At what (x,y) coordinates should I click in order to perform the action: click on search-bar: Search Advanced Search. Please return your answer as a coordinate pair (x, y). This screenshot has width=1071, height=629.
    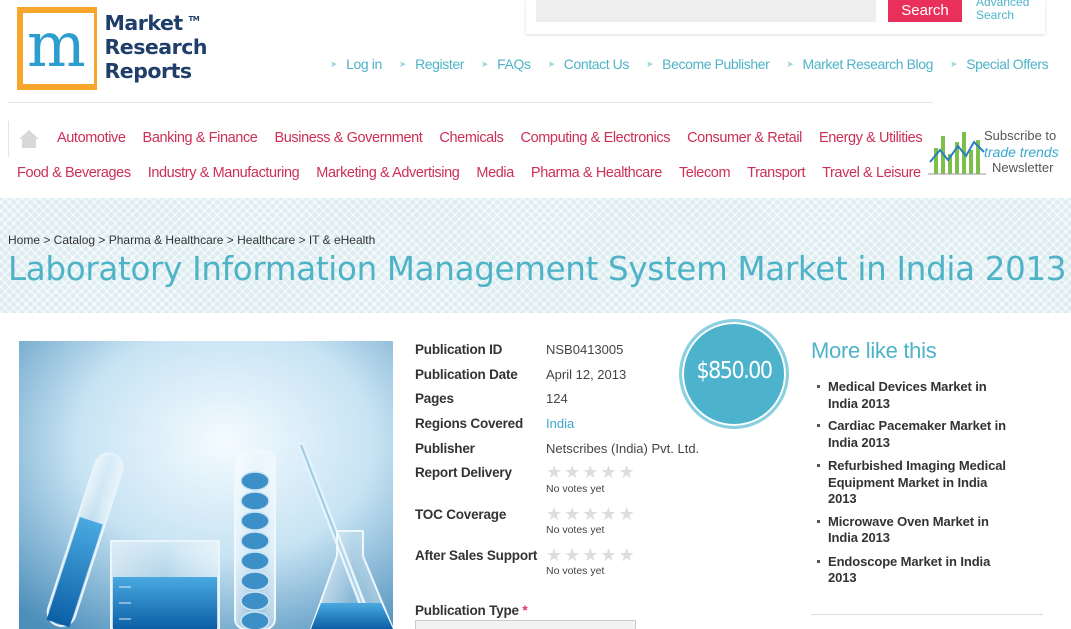
    Looking at the image, I should click on (785, 17).